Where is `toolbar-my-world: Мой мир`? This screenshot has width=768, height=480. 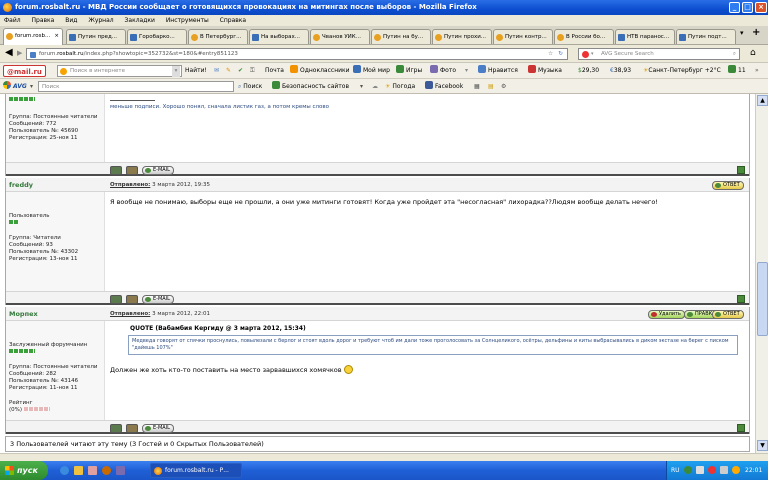 toolbar-my-world: Мой мир is located at coordinates (371, 71).